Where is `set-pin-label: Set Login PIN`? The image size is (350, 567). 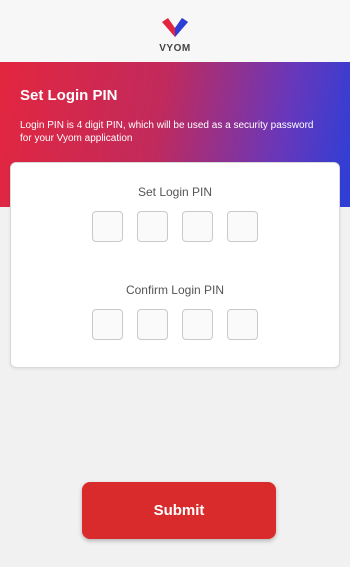 set-pin-label: Set Login PIN is located at coordinates (175, 192).